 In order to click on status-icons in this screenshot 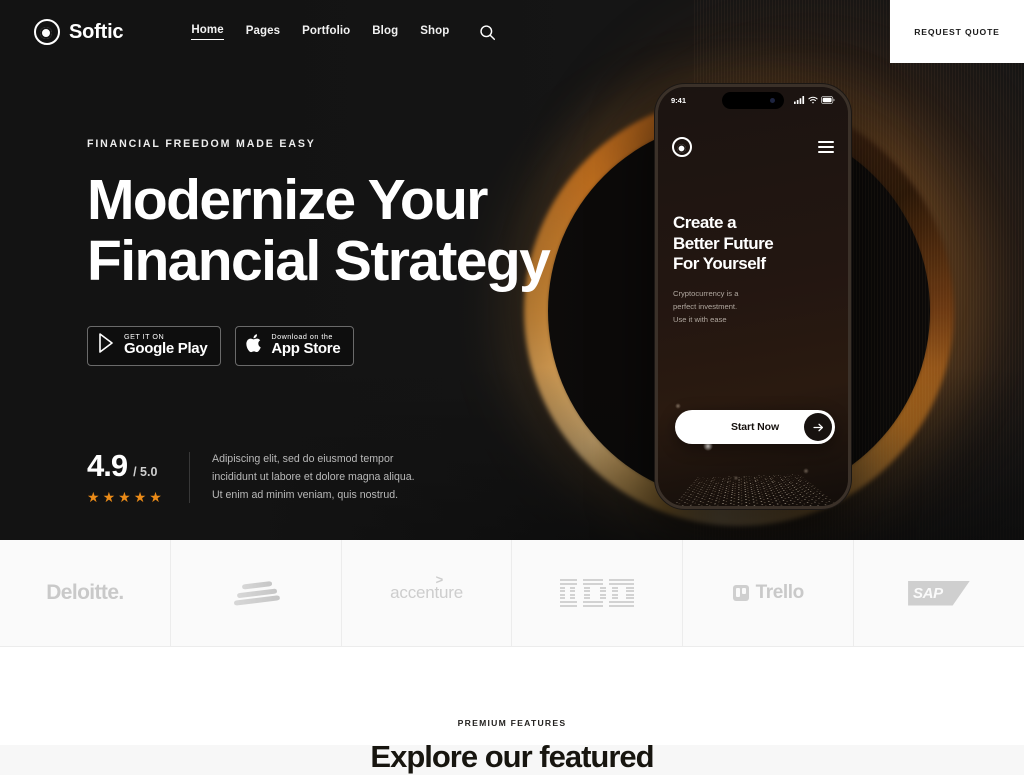, I will do `click(814, 100)`.